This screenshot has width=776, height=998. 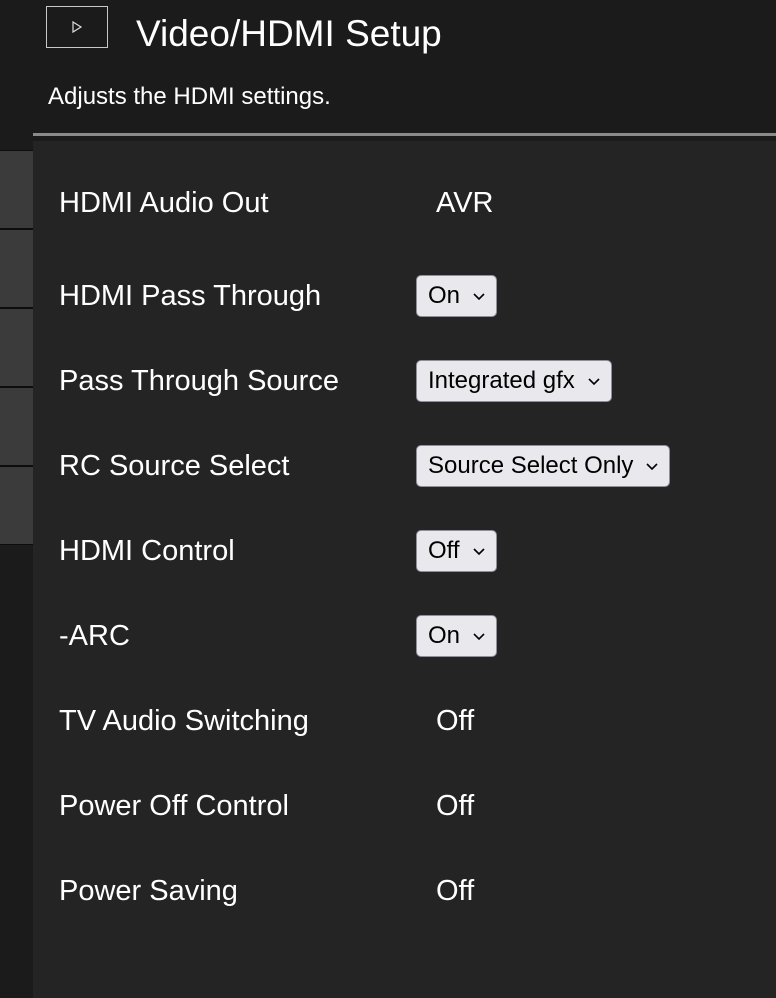 What do you see at coordinates (404, 203) in the screenshot?
I see `setting-row-hdmi-audio-out: HDMI Audio Out AVR` at bounding box center [404, 203].